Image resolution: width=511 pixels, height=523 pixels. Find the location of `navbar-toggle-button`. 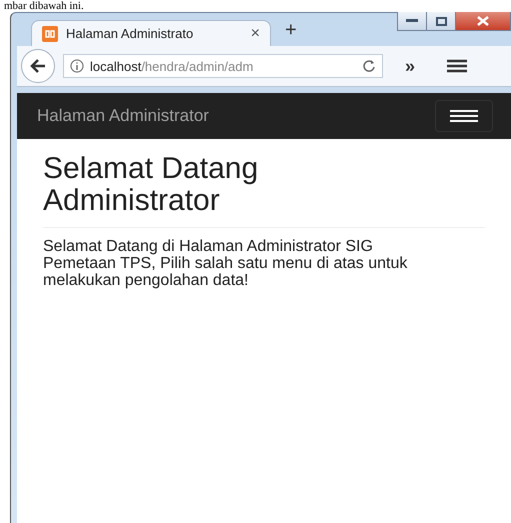

navbar-toggle-button is located at coordinates (464, 116).